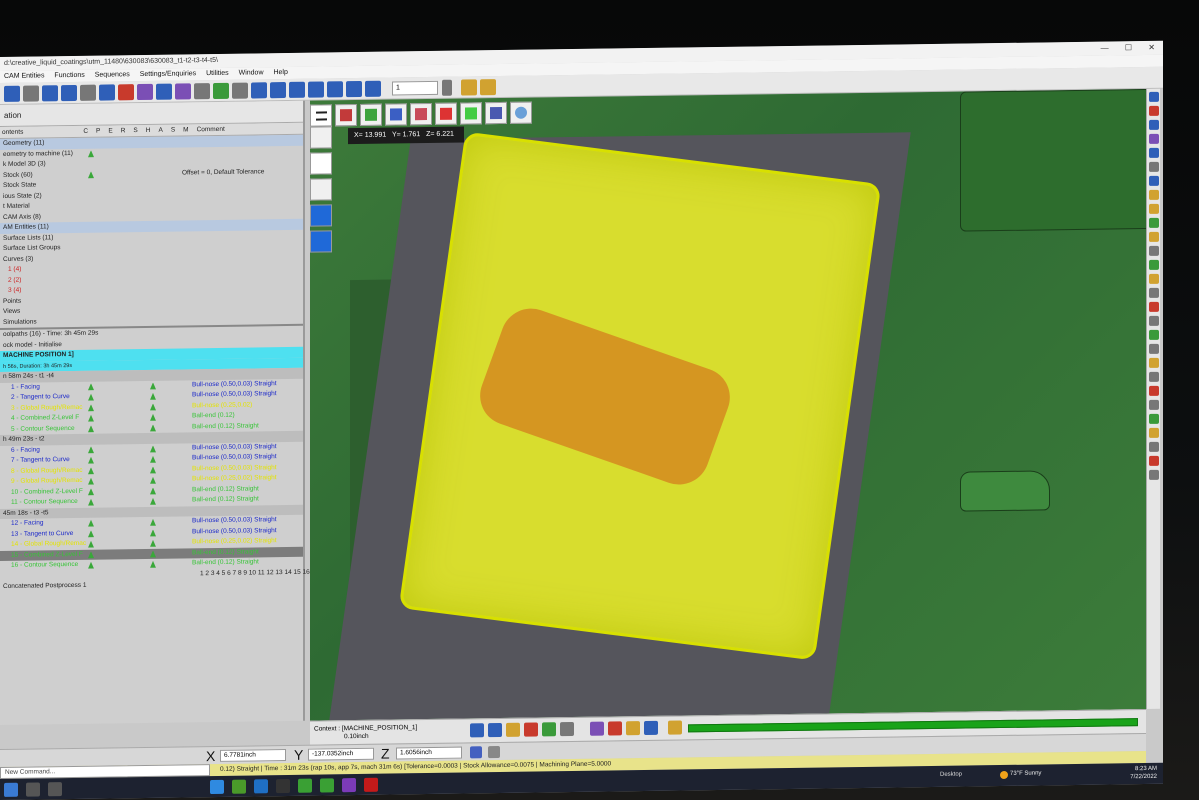 This screenshot has width=1199, height=800. Describe the element at coordinates (477, 730) in the screenshot. I see `select-icon` at that location.